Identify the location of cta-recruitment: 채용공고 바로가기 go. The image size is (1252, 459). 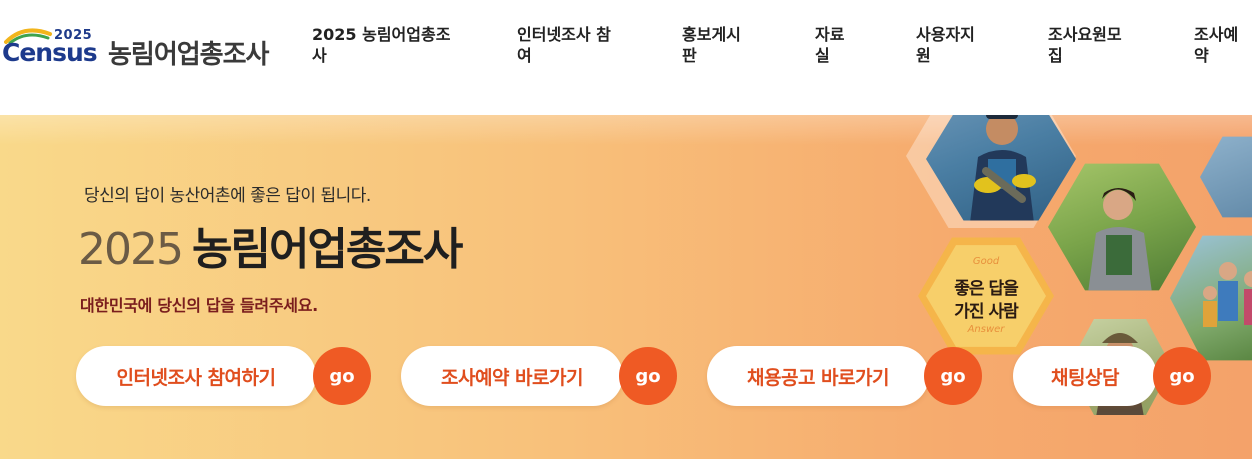
(846, 376).